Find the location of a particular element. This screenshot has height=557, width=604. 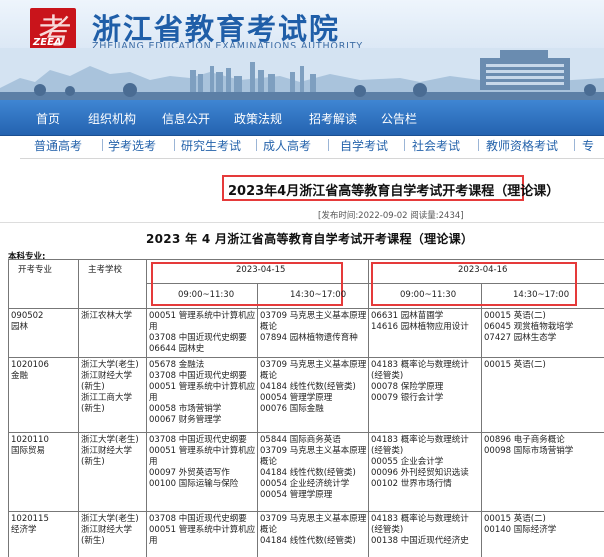

subnav-graduate: 研究生考试 is located at coordinates (211, 145).